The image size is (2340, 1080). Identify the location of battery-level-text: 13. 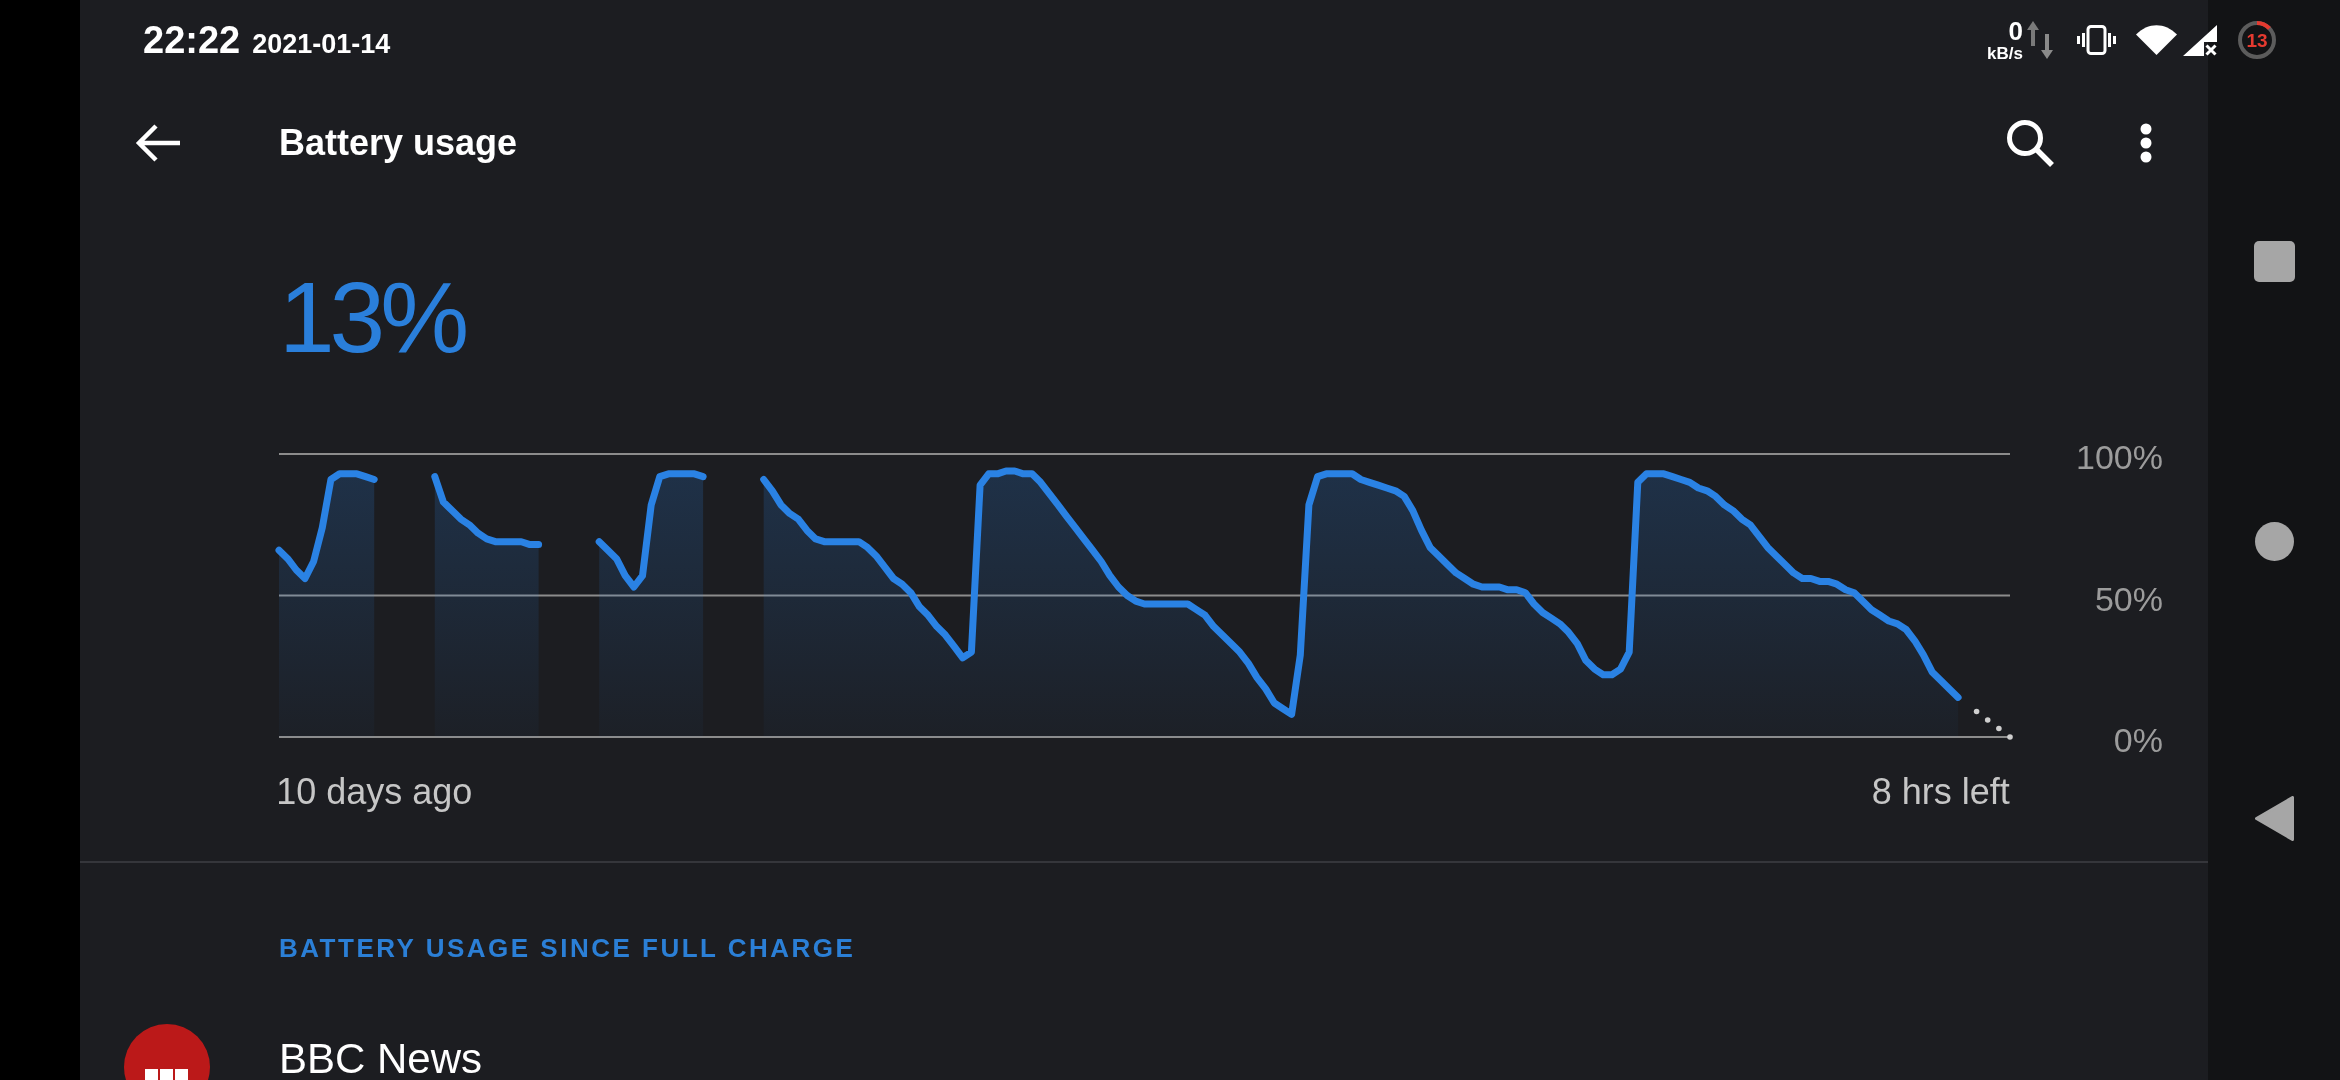
(2257, 40).